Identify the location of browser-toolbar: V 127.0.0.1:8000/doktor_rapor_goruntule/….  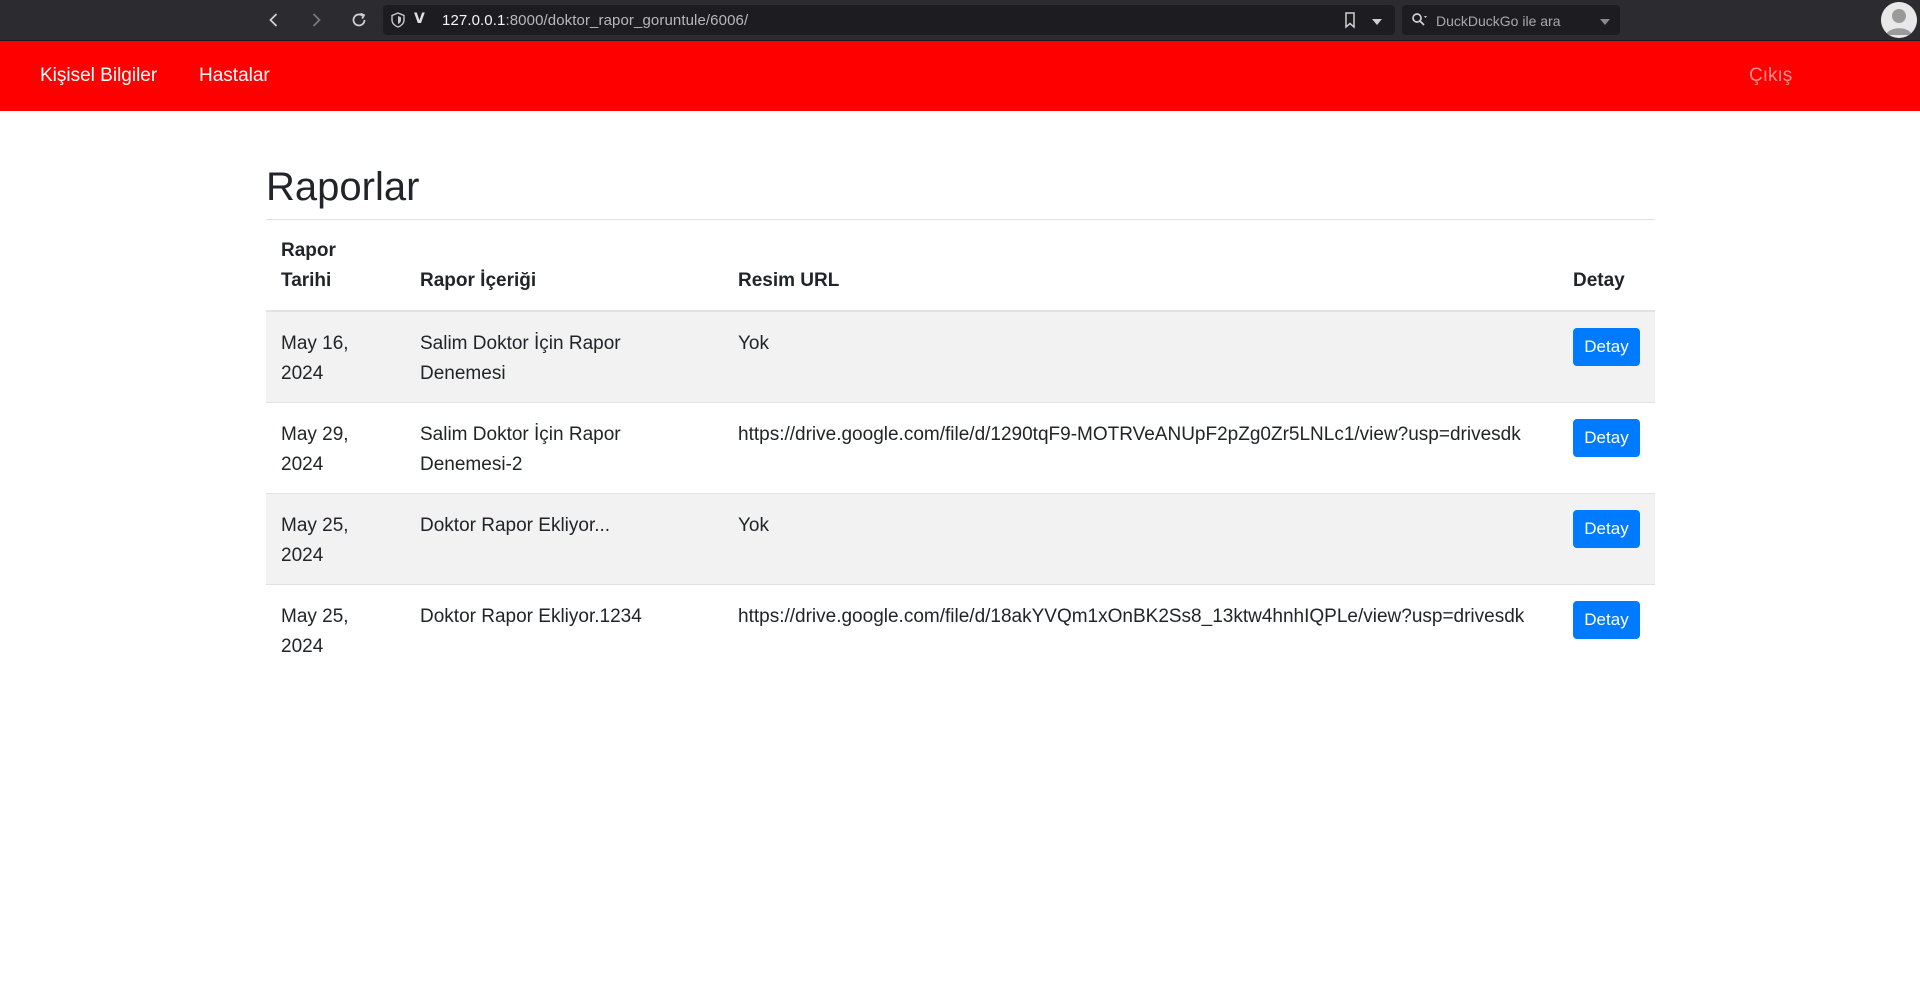
(960, 20).